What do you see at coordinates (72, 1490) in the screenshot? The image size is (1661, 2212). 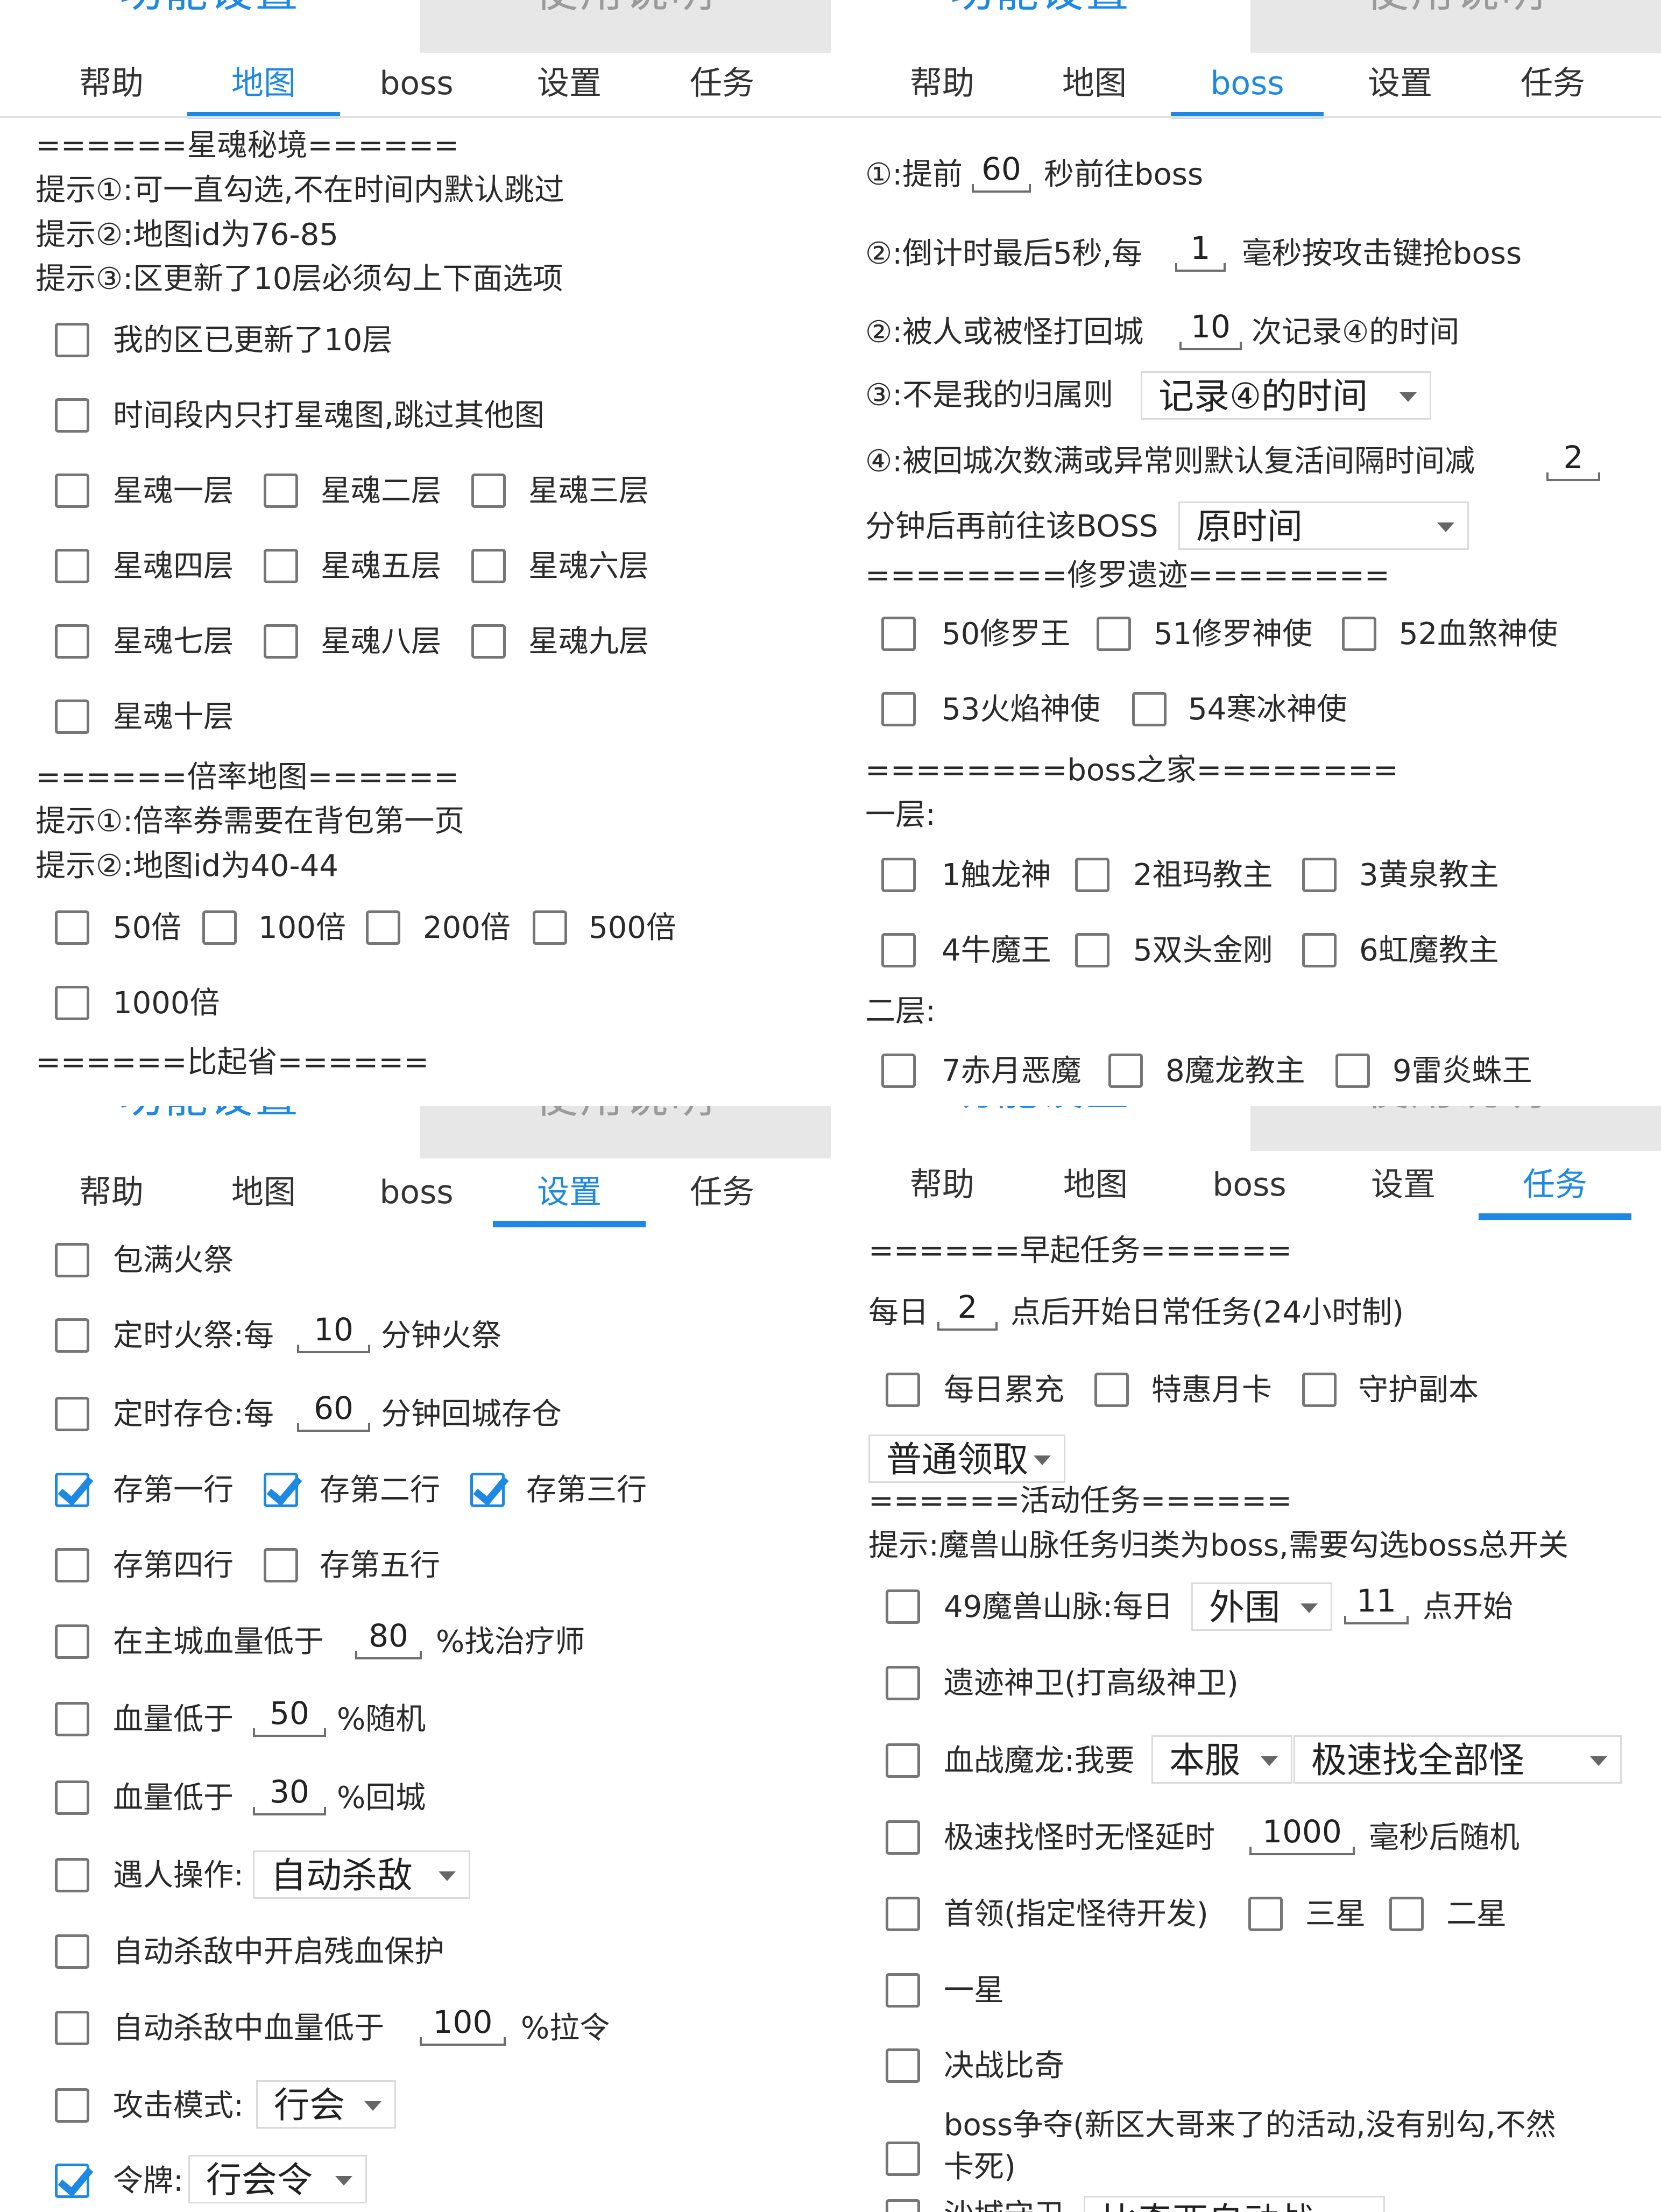 I see `checkbox-store-row1` at bounding box center [72, 1490].